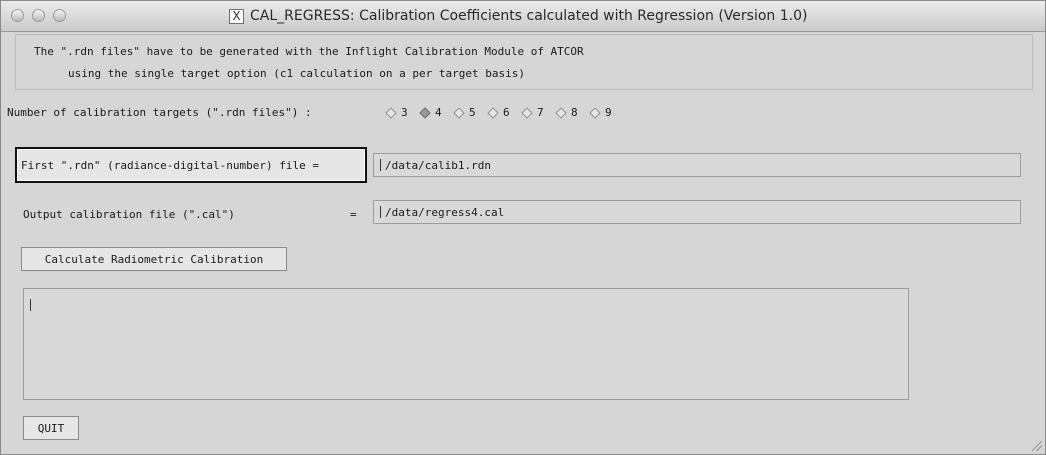  I want to click on target-option-5: 5, so click(464, 112).